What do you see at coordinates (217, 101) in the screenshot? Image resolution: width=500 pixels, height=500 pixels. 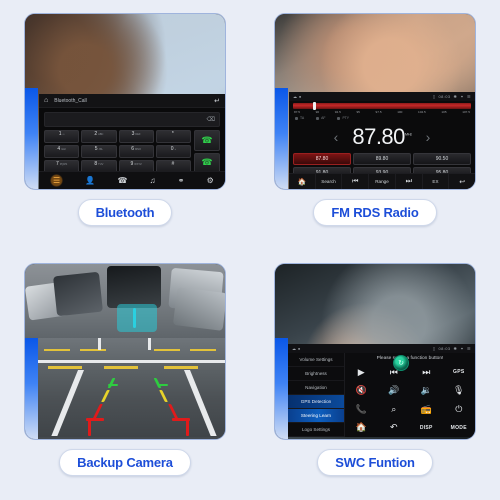 I see `back-arrow-icon: ↵` at bounding box center [217, 101].